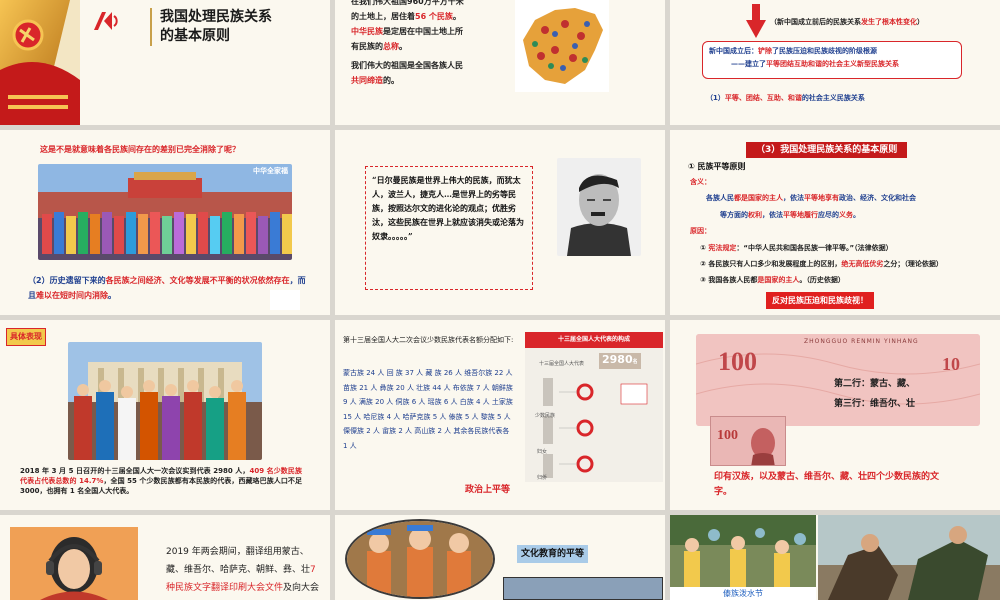  Describe the element at coordinates (553, 554) in the screenshot. I see `education-equality-badge: 文化教育的平等` at that location.